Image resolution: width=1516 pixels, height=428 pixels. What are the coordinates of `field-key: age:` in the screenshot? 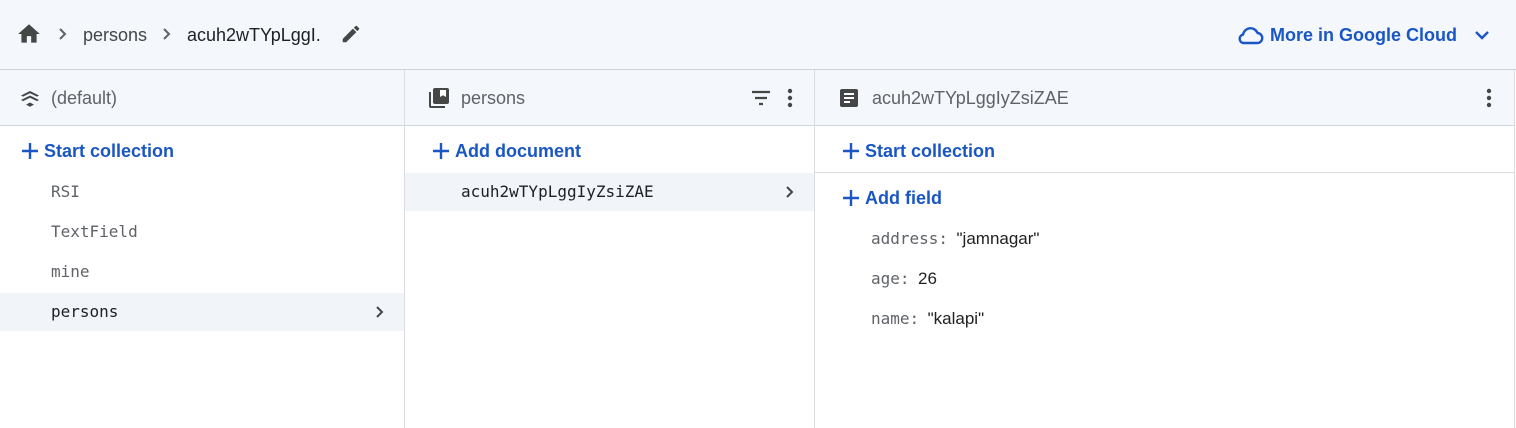 It's located at (890, 278).